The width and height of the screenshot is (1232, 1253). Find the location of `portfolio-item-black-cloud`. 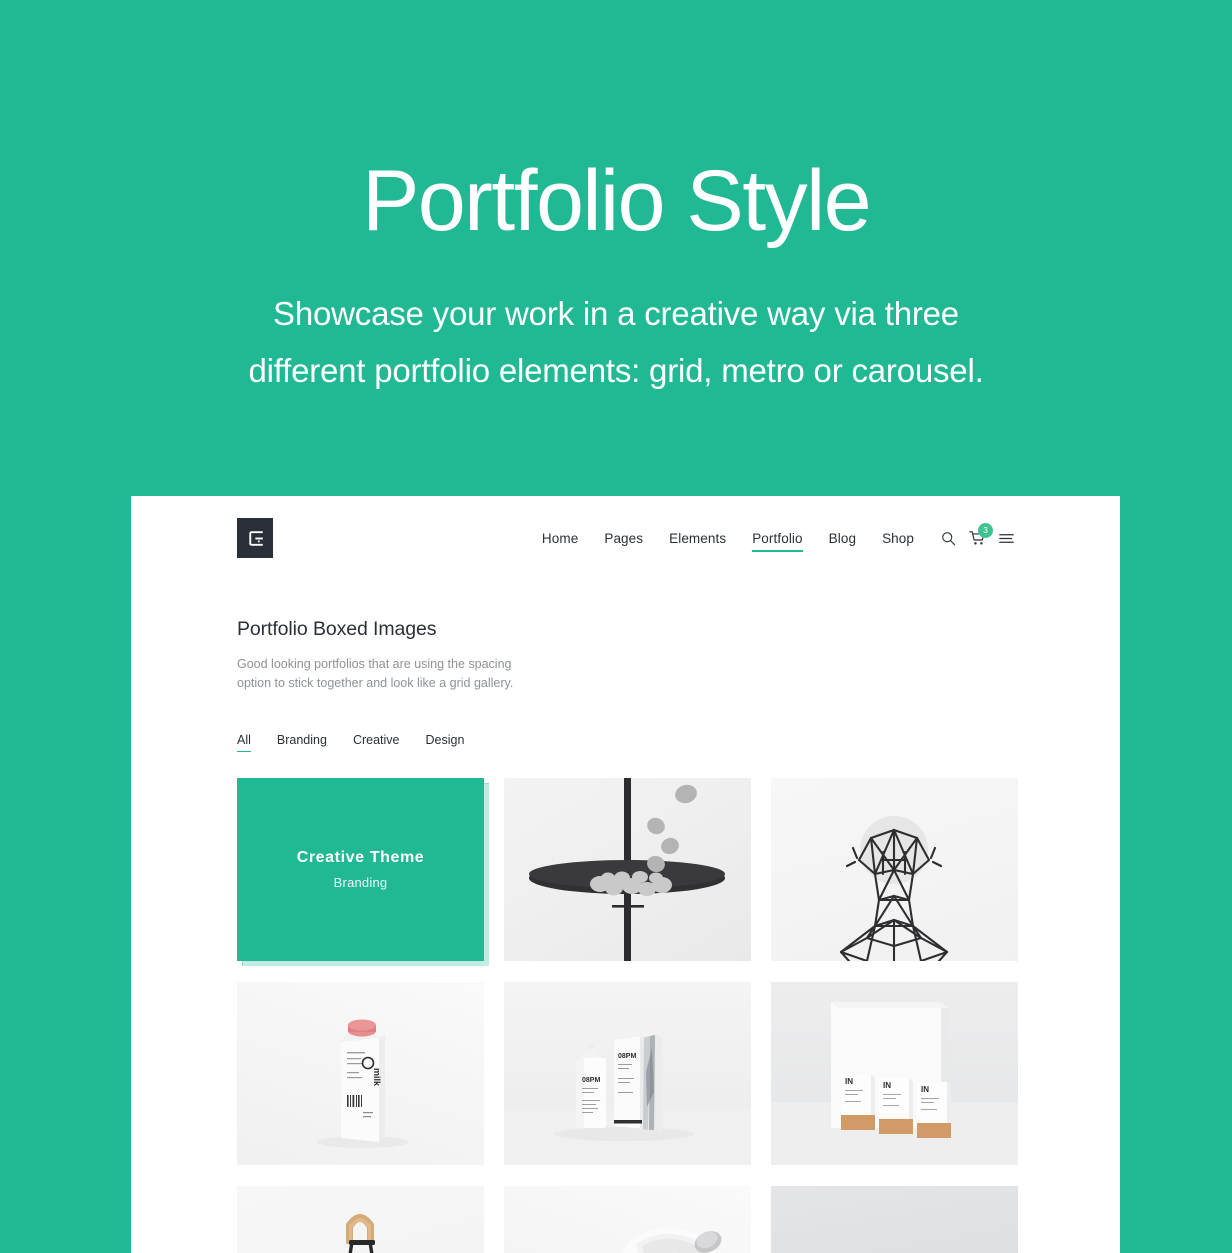

portfolio-item-black-cloud is located at coordinates (894, 1219).